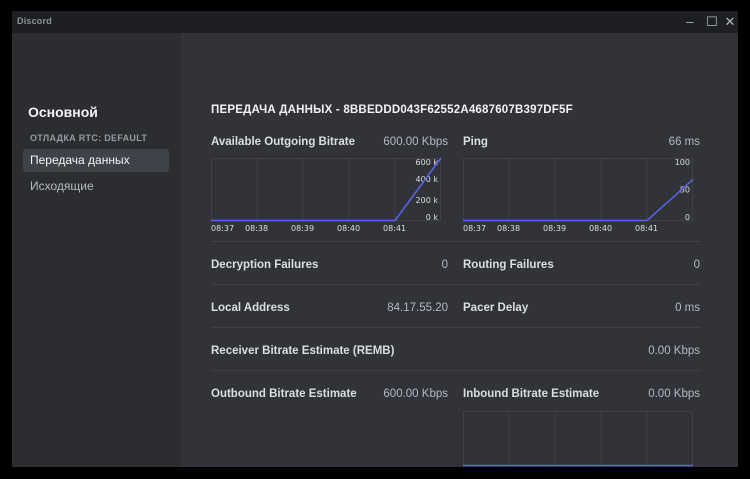 This screenshot has width=750, height=479. What do you see at coordinates (250, 308) in the screenshot?
I see `local-address-label: Local Address` at bounding box center [250, 308].